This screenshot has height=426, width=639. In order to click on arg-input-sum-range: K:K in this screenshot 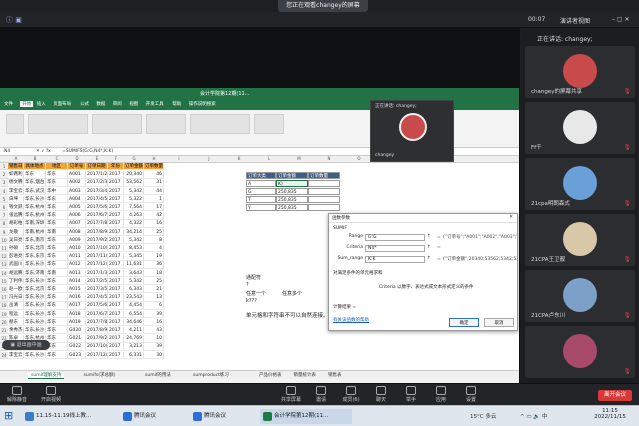, I will do `click(395, 259)`.